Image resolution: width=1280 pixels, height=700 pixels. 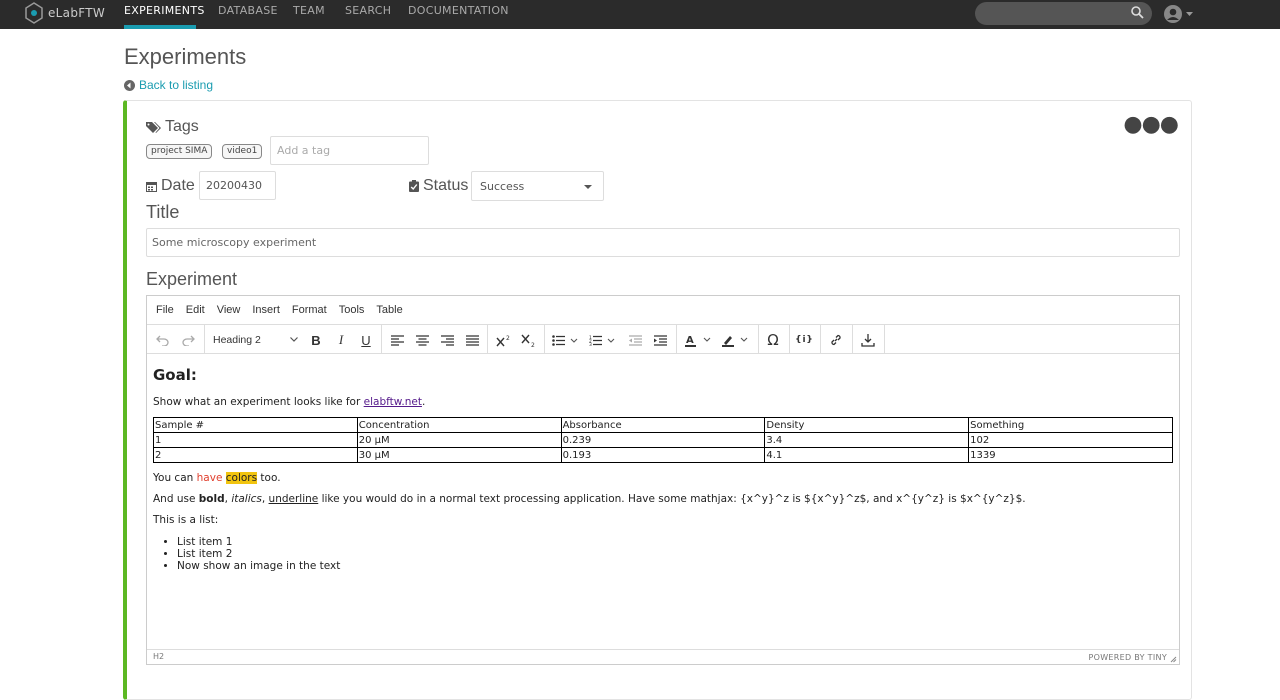 I want to click on list-item: Now show an image in the text, so click(x=675, y=566).